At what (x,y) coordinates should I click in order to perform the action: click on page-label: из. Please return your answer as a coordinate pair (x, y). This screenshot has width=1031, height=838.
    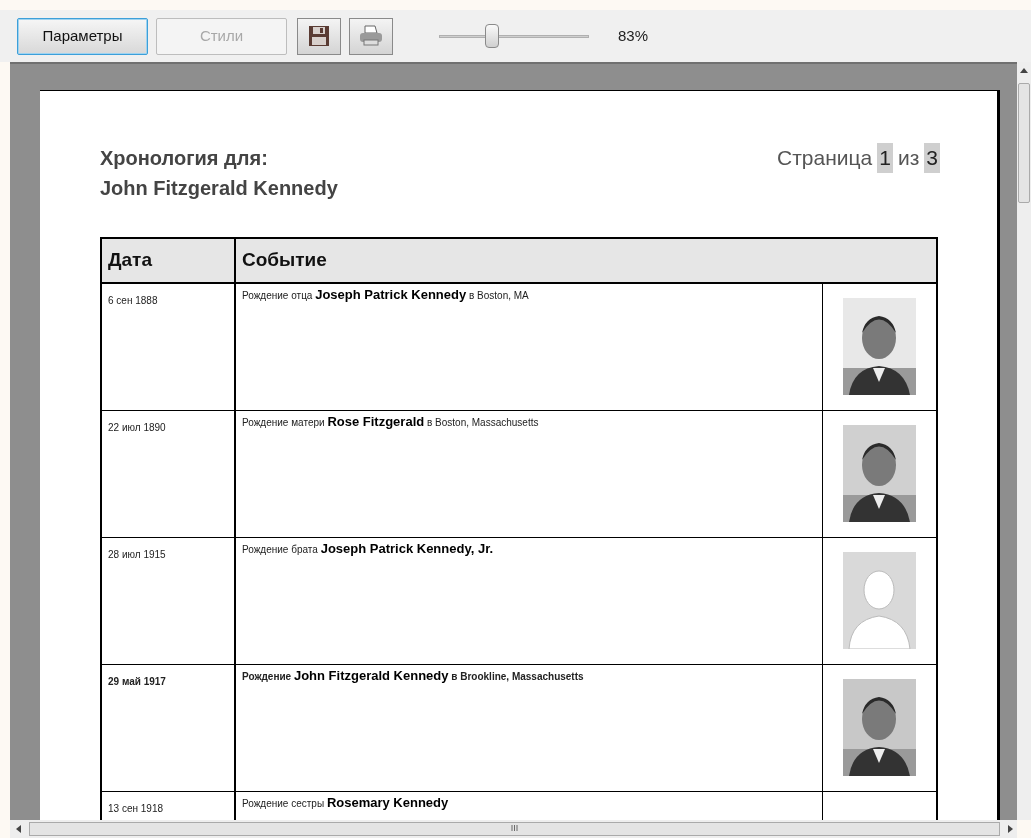
    Looking at the image, I should click on (908, 158).